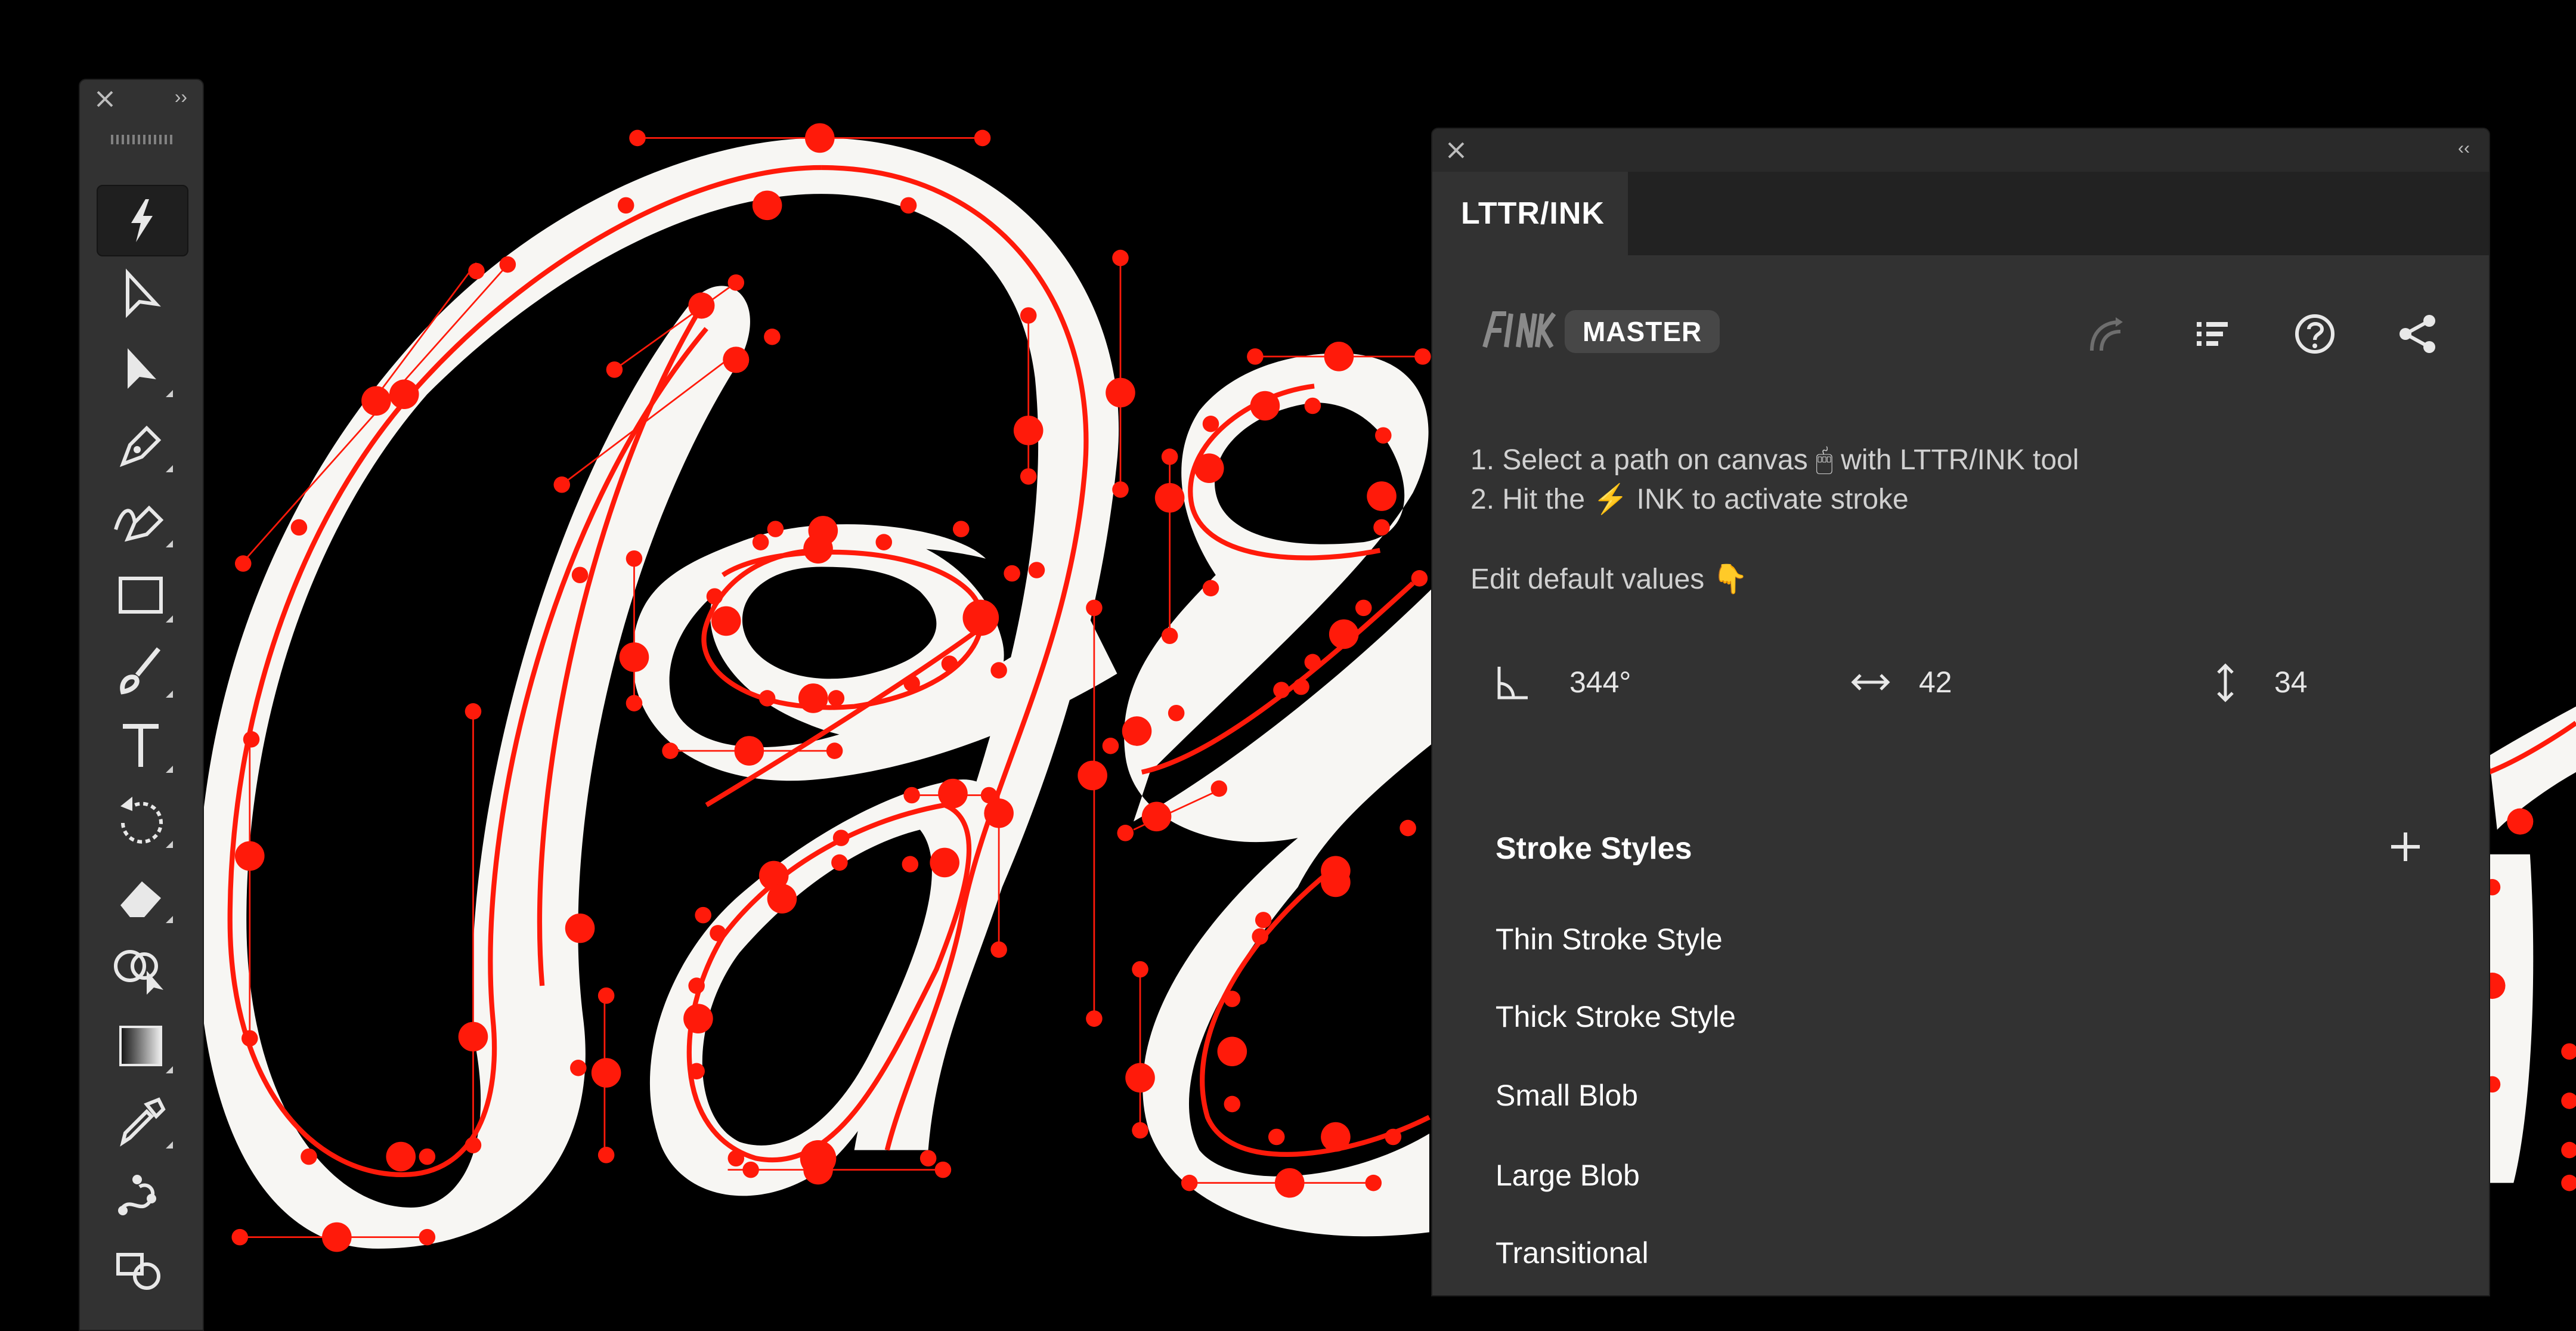 The height and width of the screenshot is (1331, 2576). Describe the element at coordinates (2107, 334) in the screenshot. I see `stroke-direction-icon` at that location.